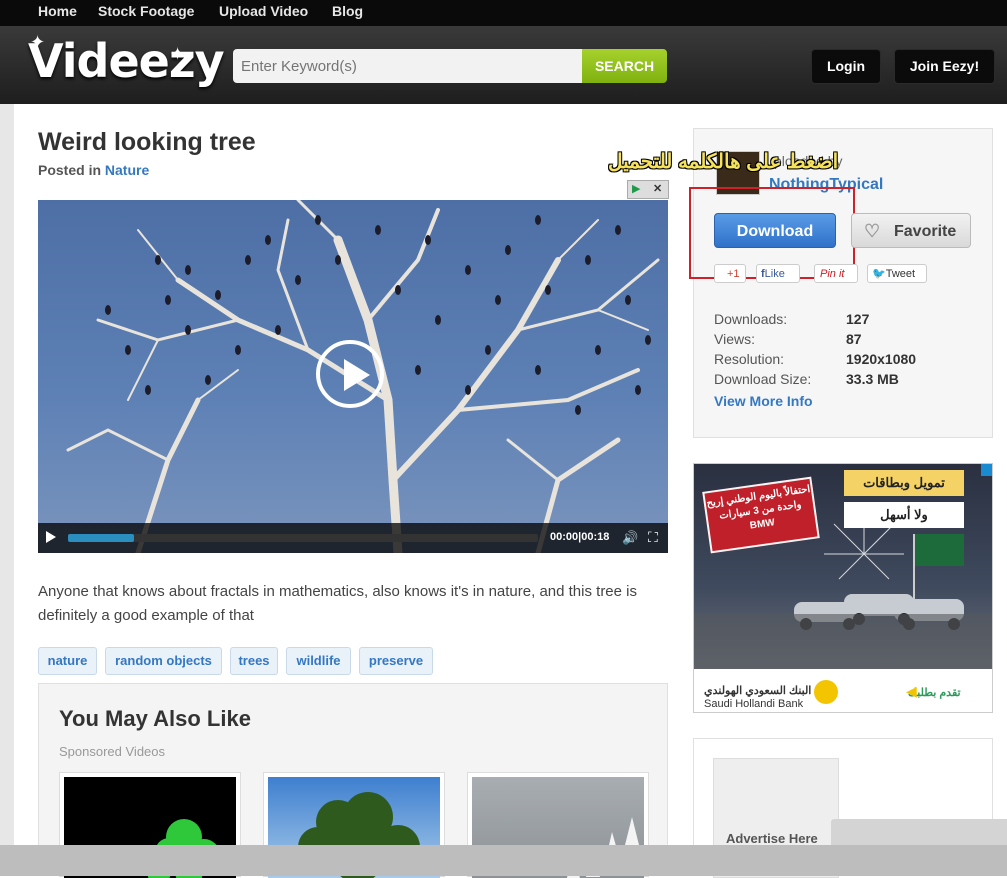 The height and width of the screenshot is (878, 1007). I want to click on volume-icon: 🔊, so click(630, 538).